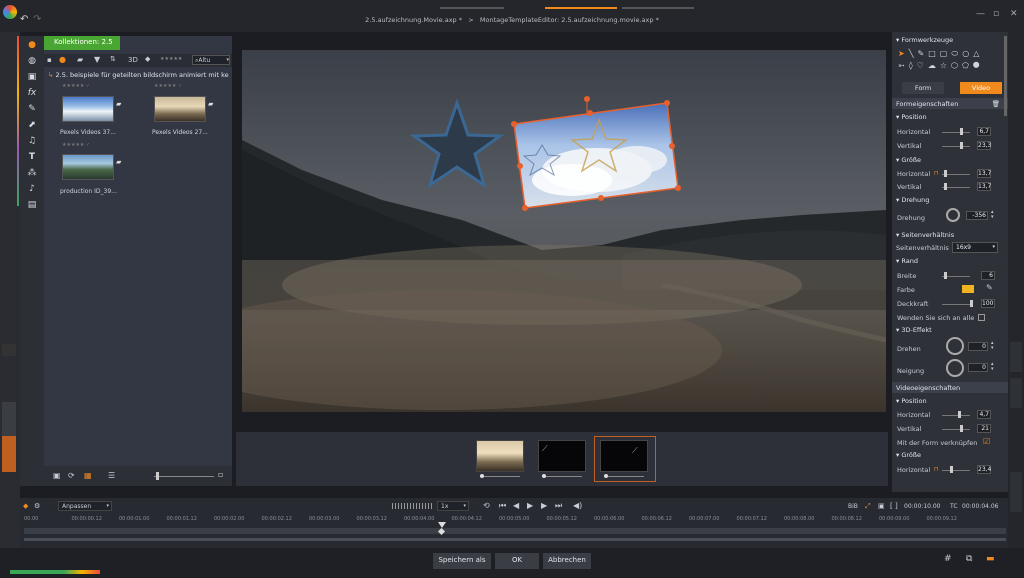 This screenshot has width=1024, height=578. I want to click on heart-icon: ♡, so click(922, 65).